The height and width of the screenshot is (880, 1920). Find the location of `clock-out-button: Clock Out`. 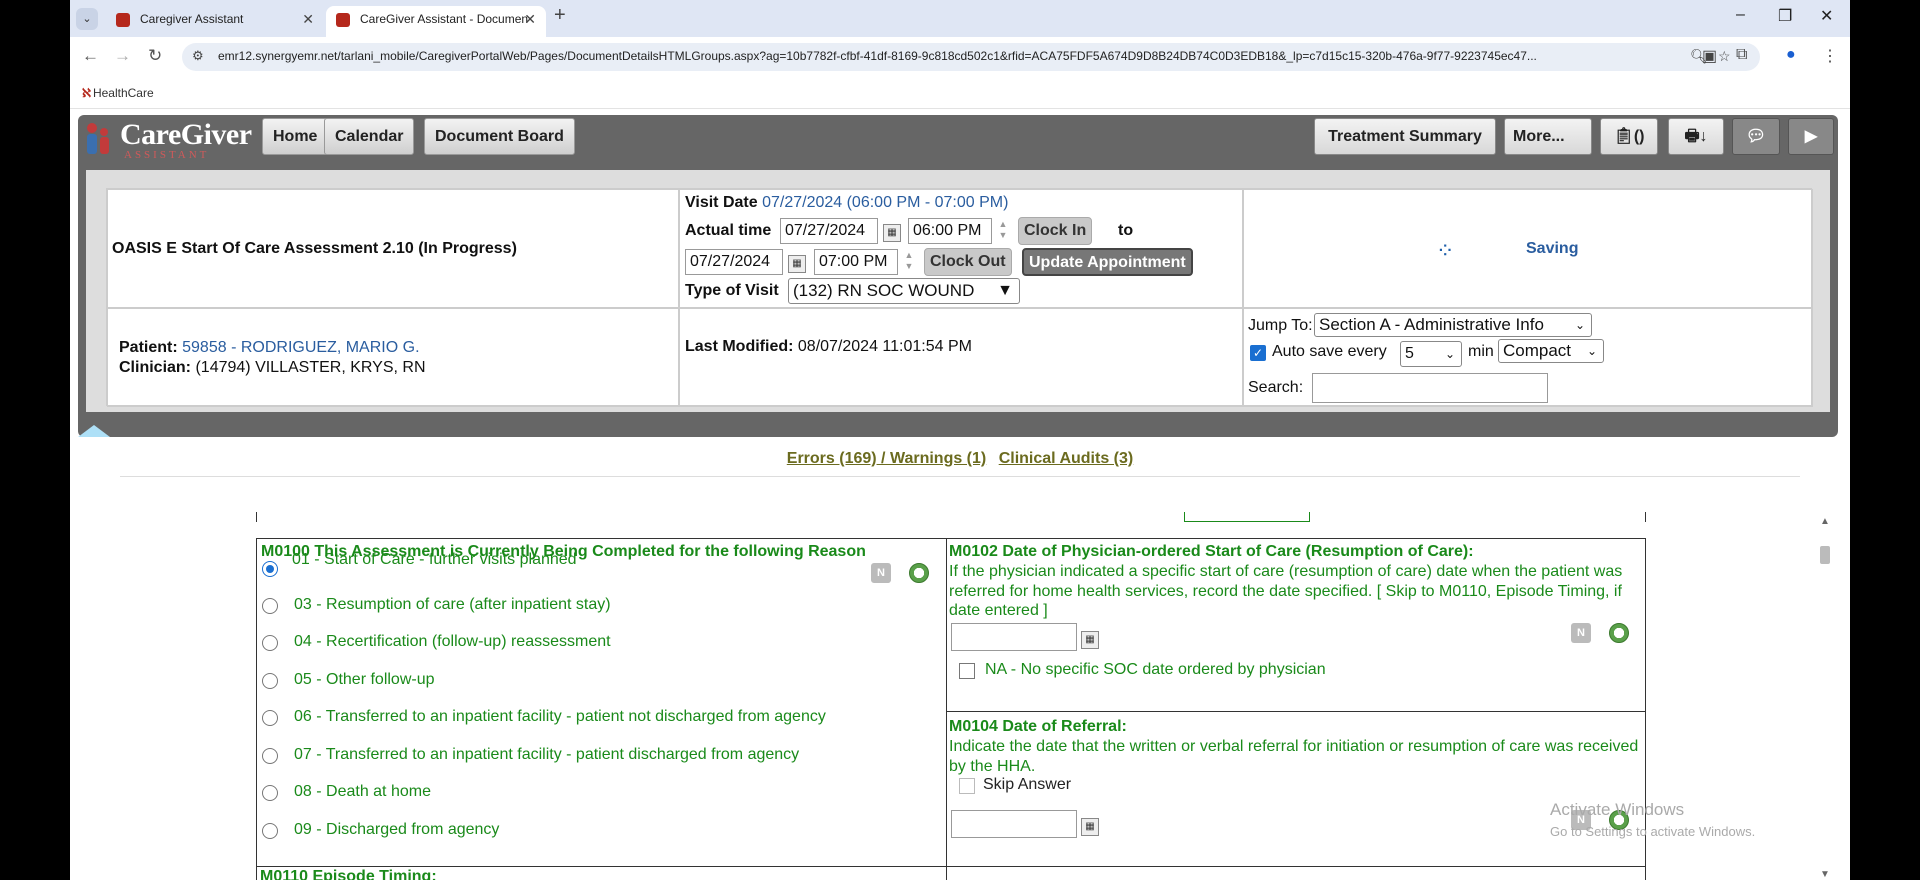

clock-out-button: Clock Out is located at coordinates (968, 262).